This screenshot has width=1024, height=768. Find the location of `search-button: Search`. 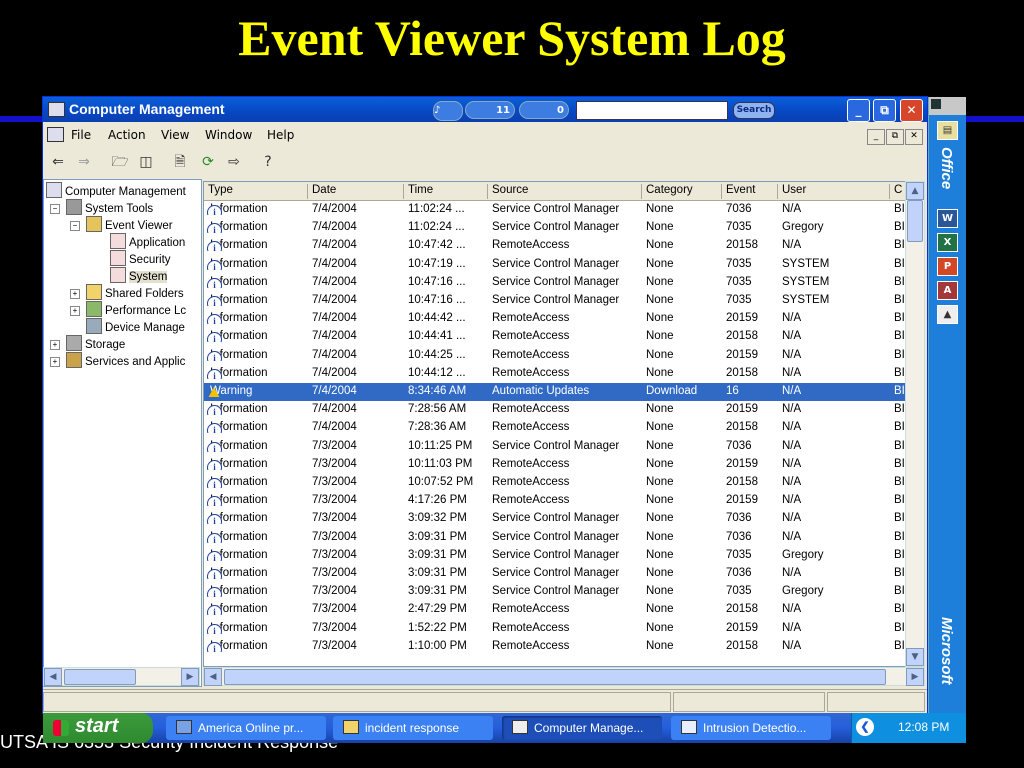

search-button: Search is located at coordinates (754, 110).